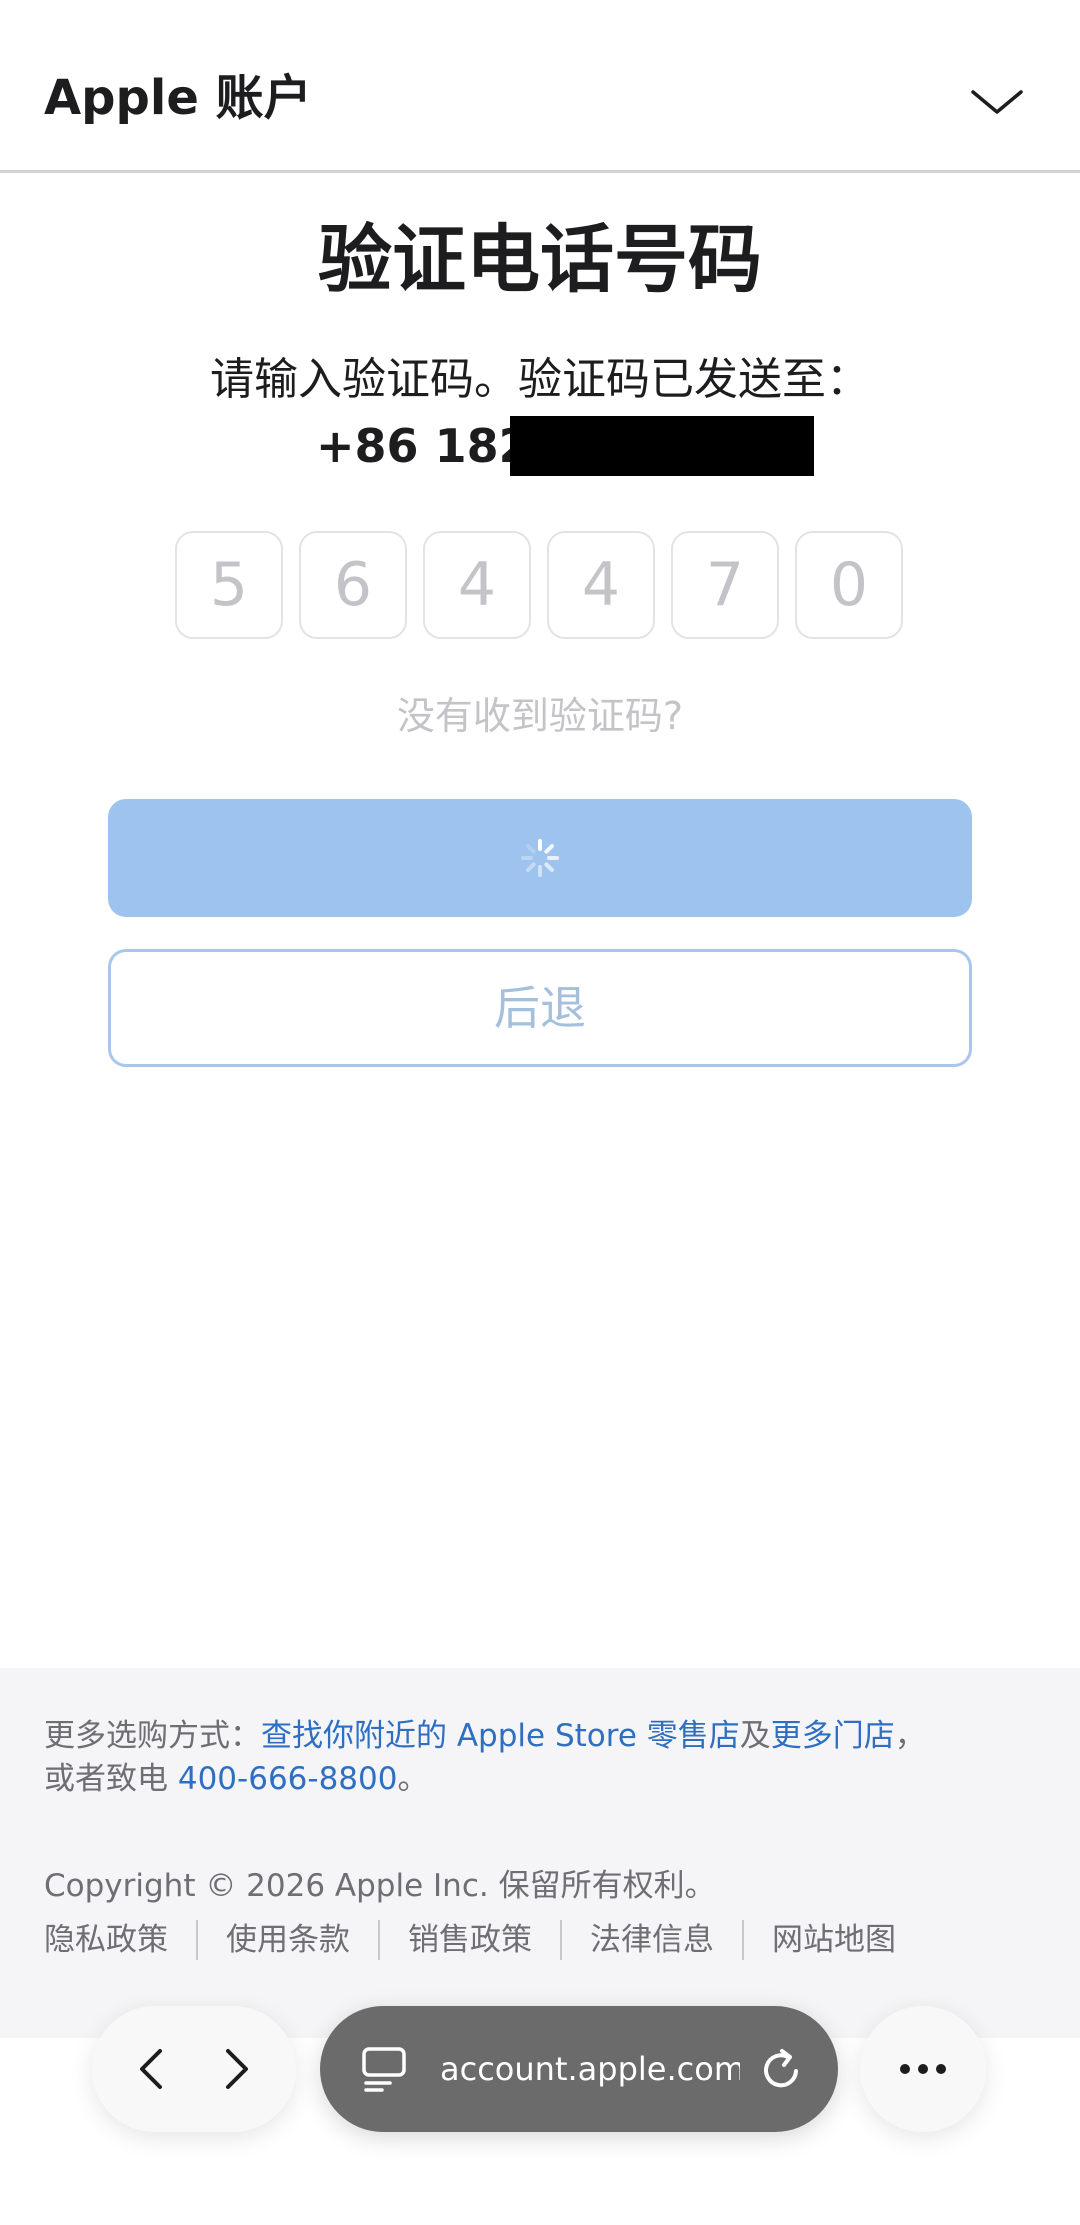 This screenshot has width=1080, height=2225. What do you see at coordinates (833, 1736) in the screenshot?
I see `more-stores-link: 更多门店` at bounding box center [833, 1736].